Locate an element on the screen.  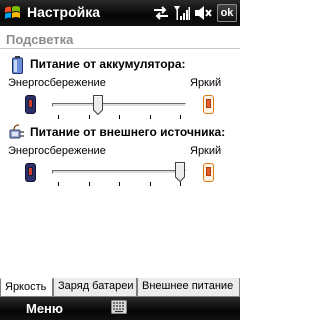
battery-brightness-slider is located at coordinates (119, 110).